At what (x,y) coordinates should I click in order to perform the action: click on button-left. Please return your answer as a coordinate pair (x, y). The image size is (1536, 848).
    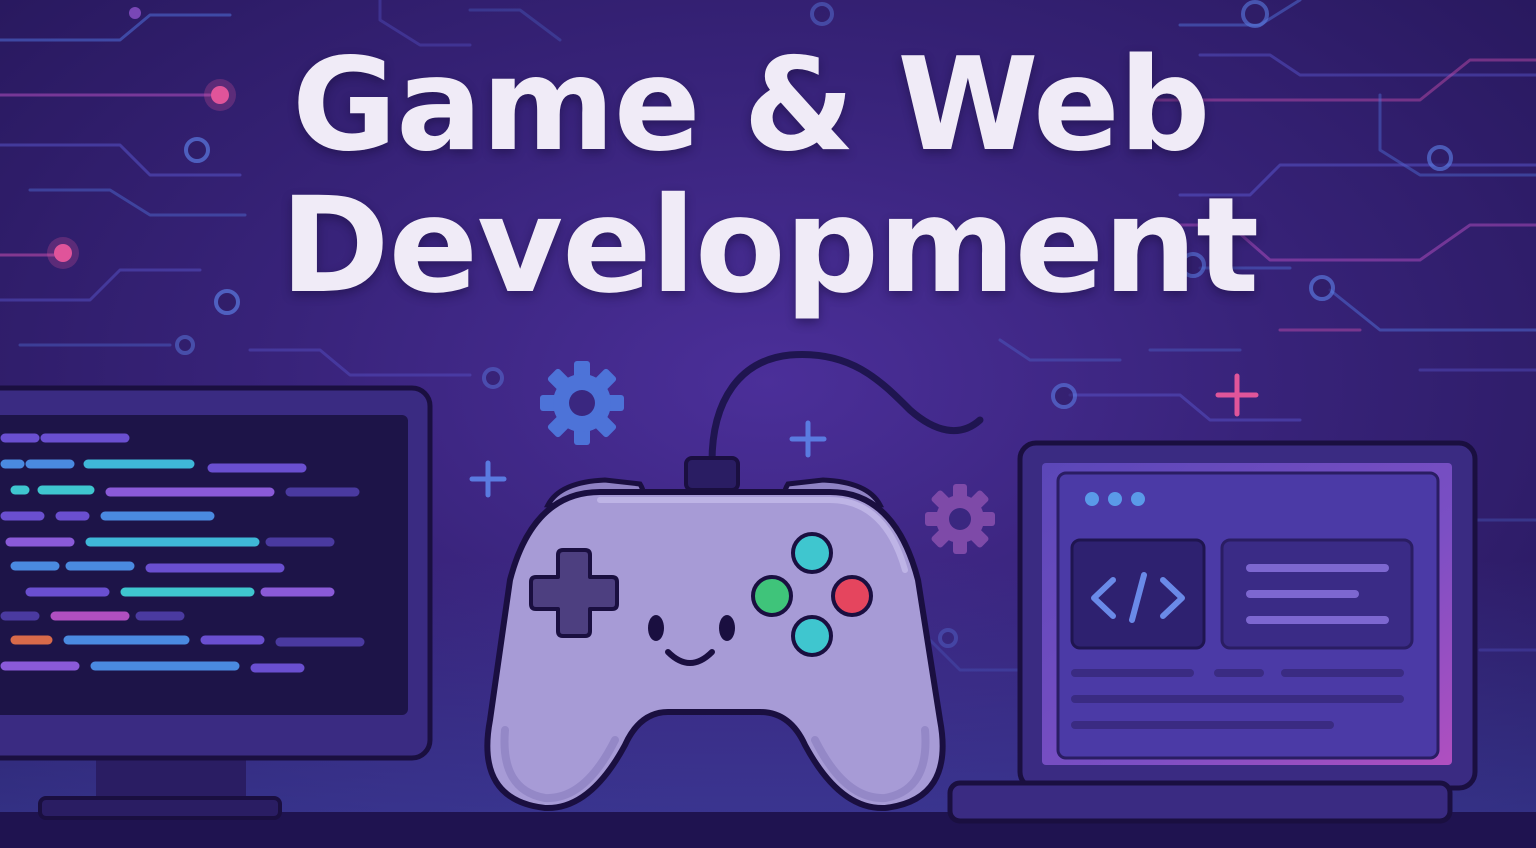
    Looking at the image, I should click on (772, 596).